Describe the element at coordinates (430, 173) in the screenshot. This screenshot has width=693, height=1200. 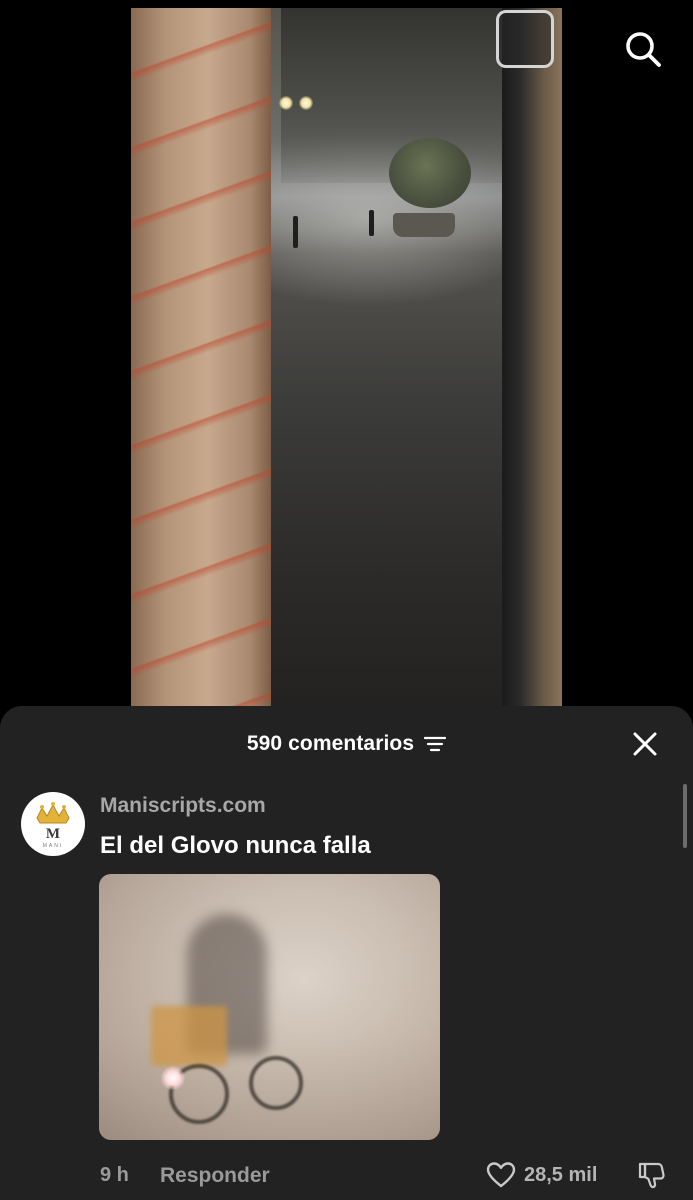
I see `video-scene-bush` at that location.